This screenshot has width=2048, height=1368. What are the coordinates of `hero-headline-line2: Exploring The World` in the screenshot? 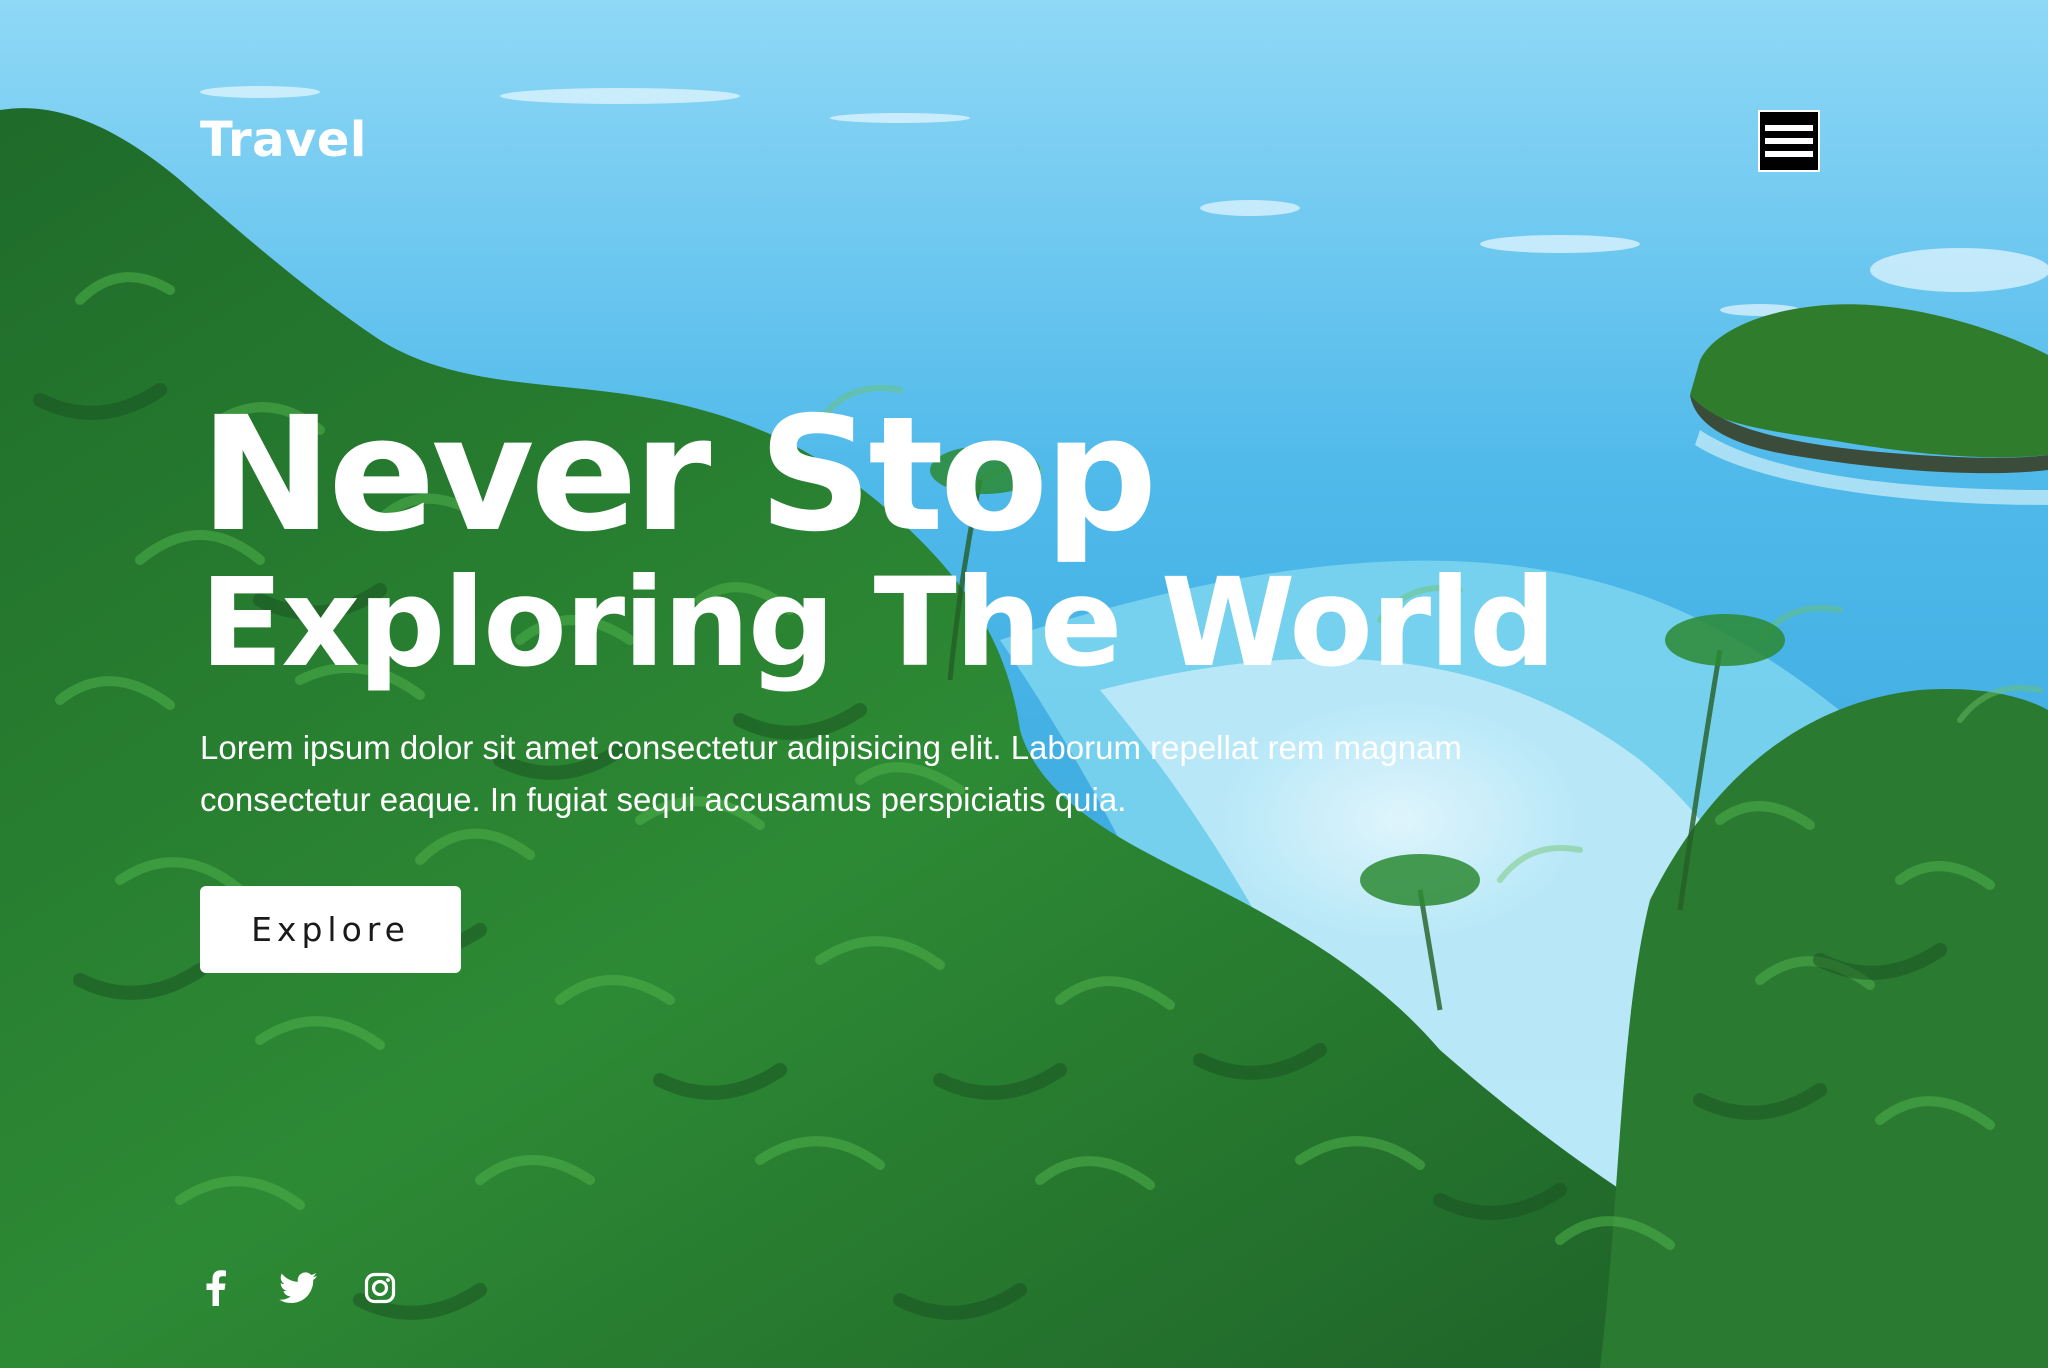 It's located at (878, 623).